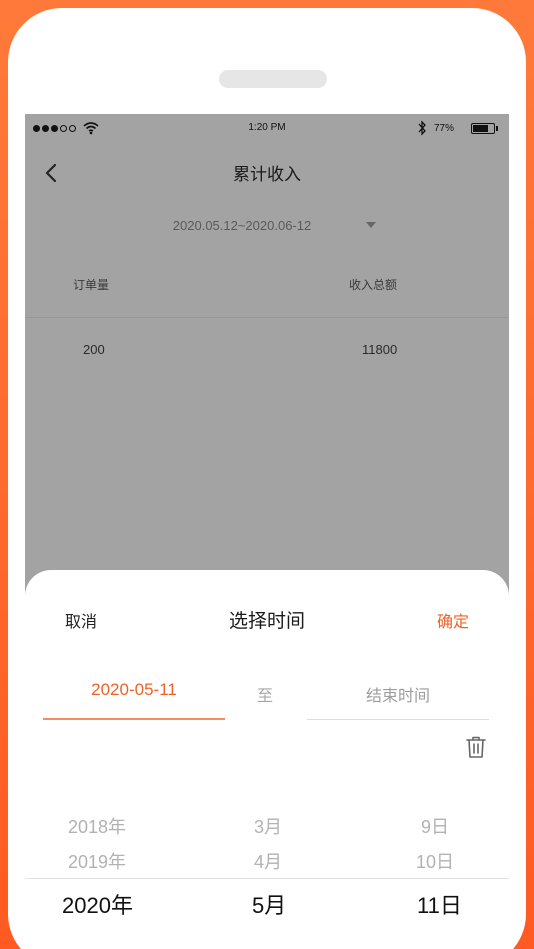 Image resolution: width=534 pixels, height=949 pixels. I want to click on end-date-field: 结束时间, so click(398, 694).